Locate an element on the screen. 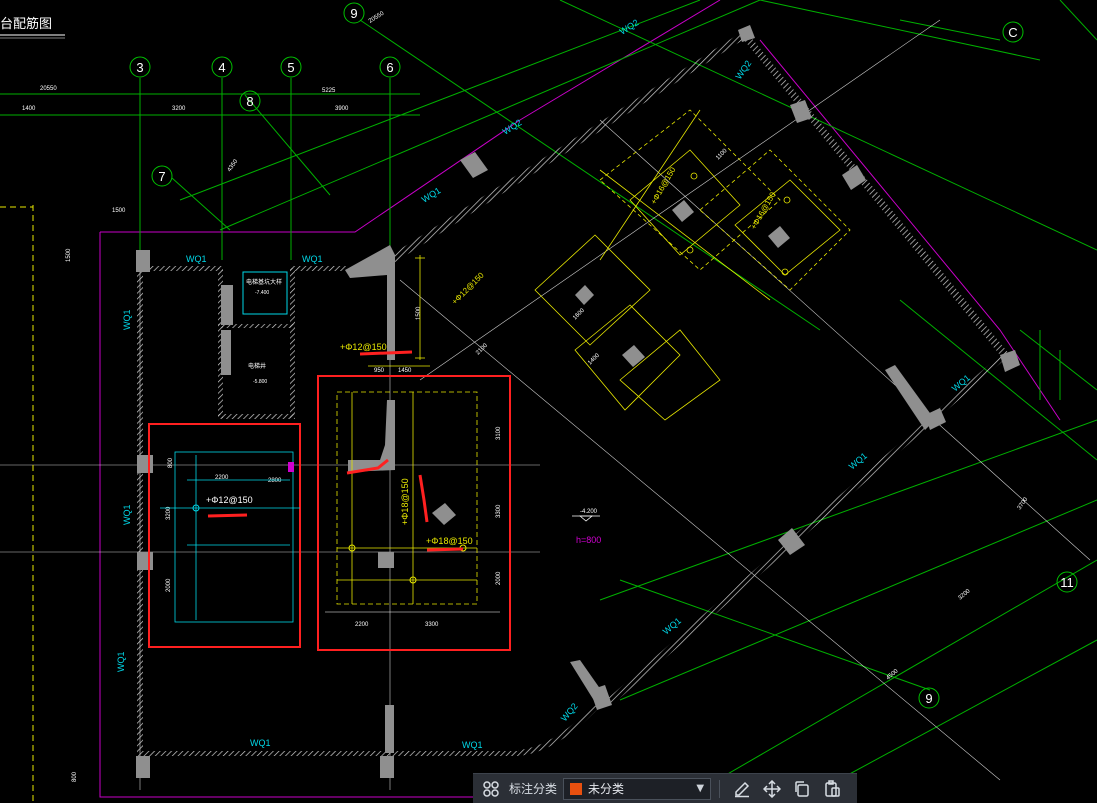  elevator-pit-elev: -7.400 is located at coordinates (262, 293).